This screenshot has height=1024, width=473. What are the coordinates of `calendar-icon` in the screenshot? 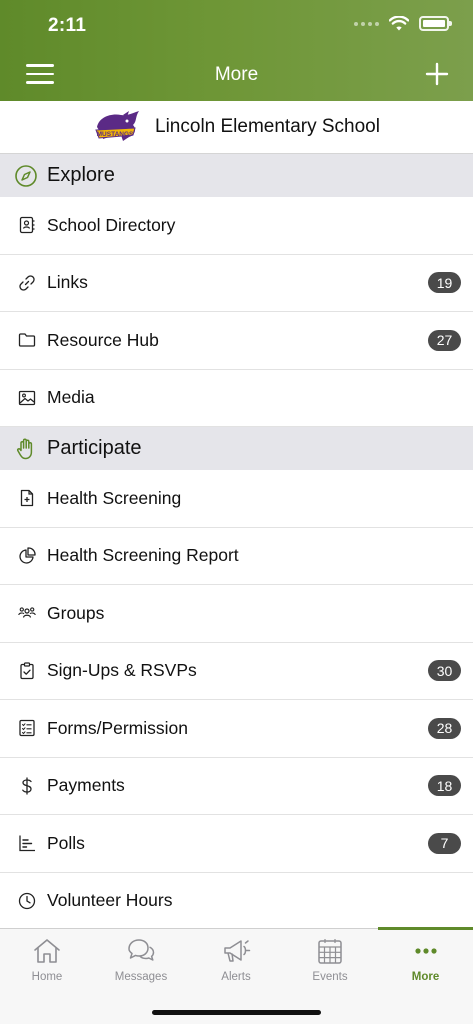 It's located at (330, 951).